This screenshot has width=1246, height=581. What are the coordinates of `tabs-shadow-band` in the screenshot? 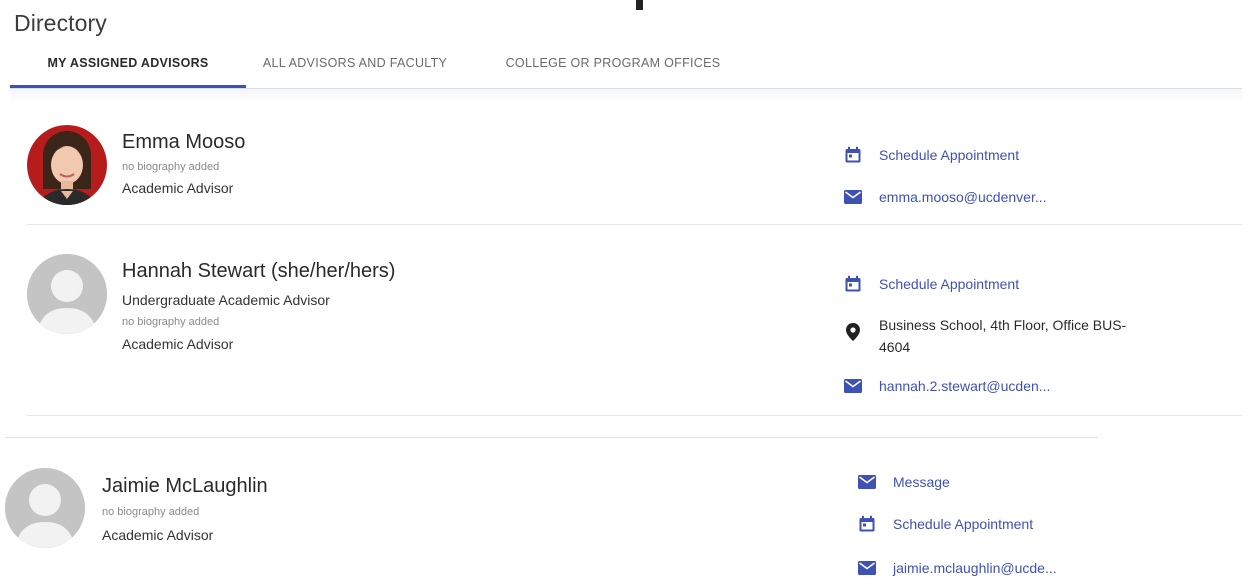 It's located at (626, 96).